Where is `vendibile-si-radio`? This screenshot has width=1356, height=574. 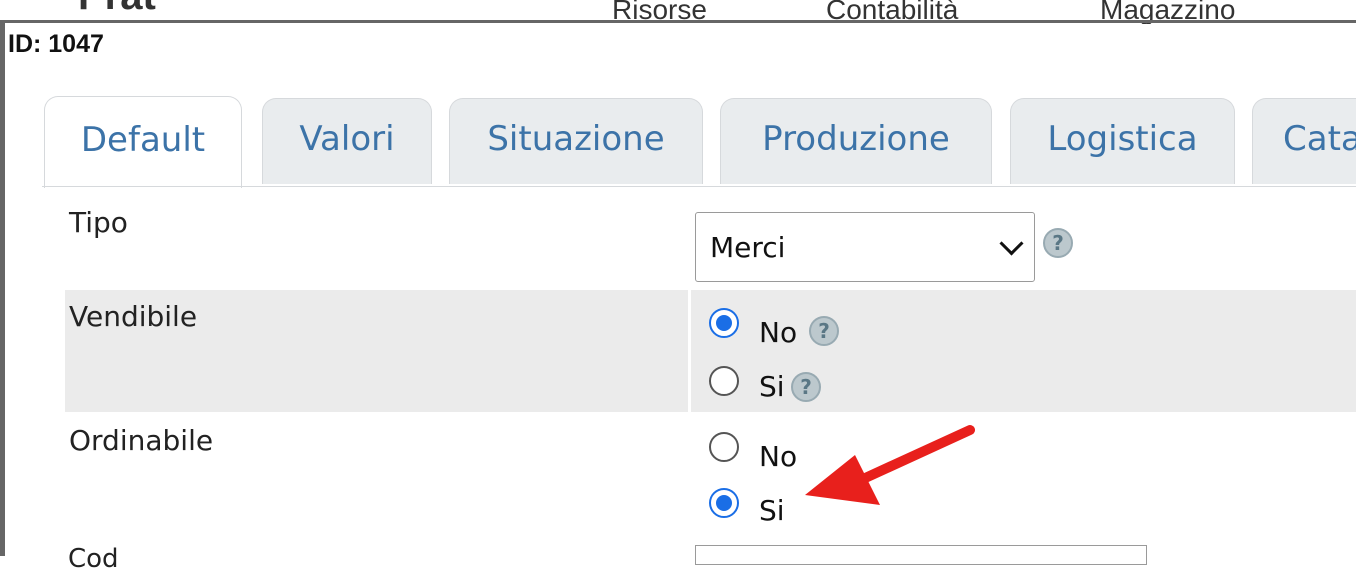
vendibile-si-radio is located at coordinates (724, 381).